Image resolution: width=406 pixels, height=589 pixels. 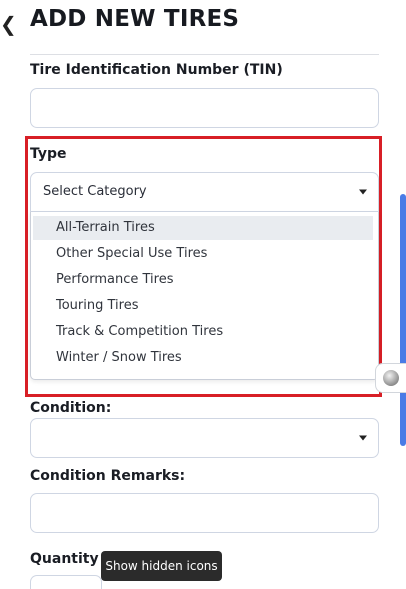 I want to click on assistant-icon, so click(x=391, y=378).